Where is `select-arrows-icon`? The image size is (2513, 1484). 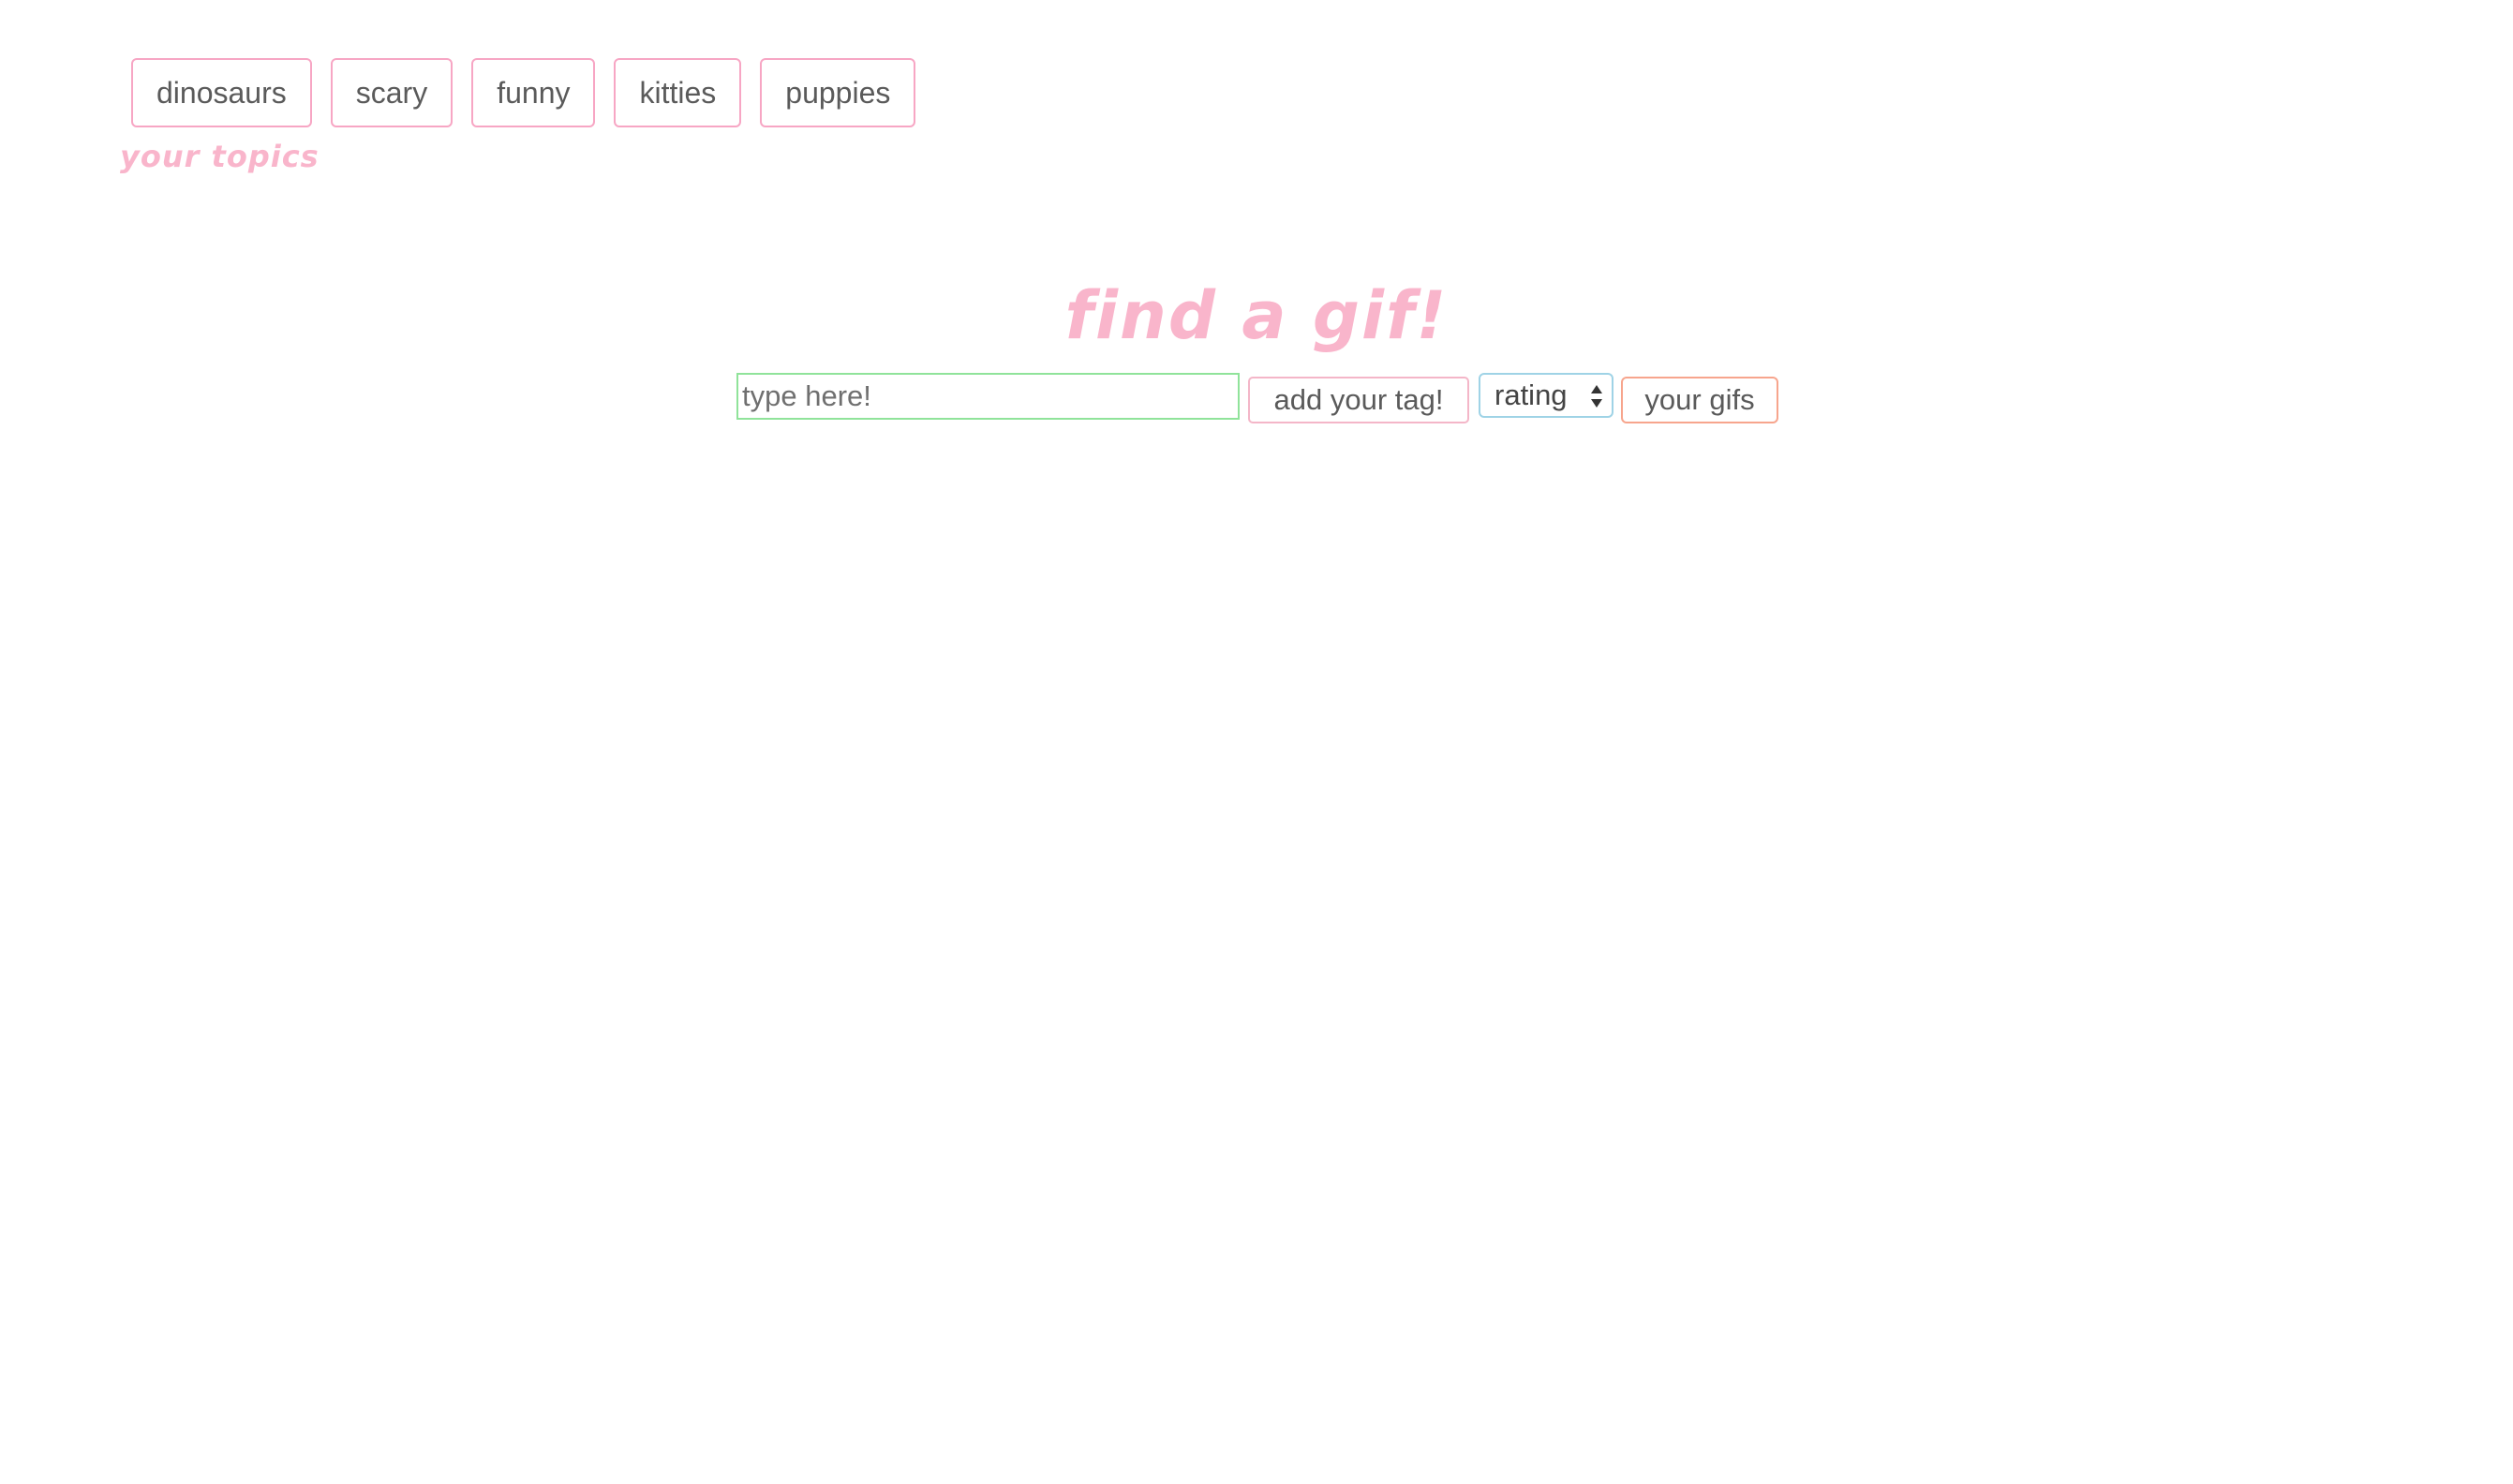
select-arrows-icon is located at coordinates (1596, 396).